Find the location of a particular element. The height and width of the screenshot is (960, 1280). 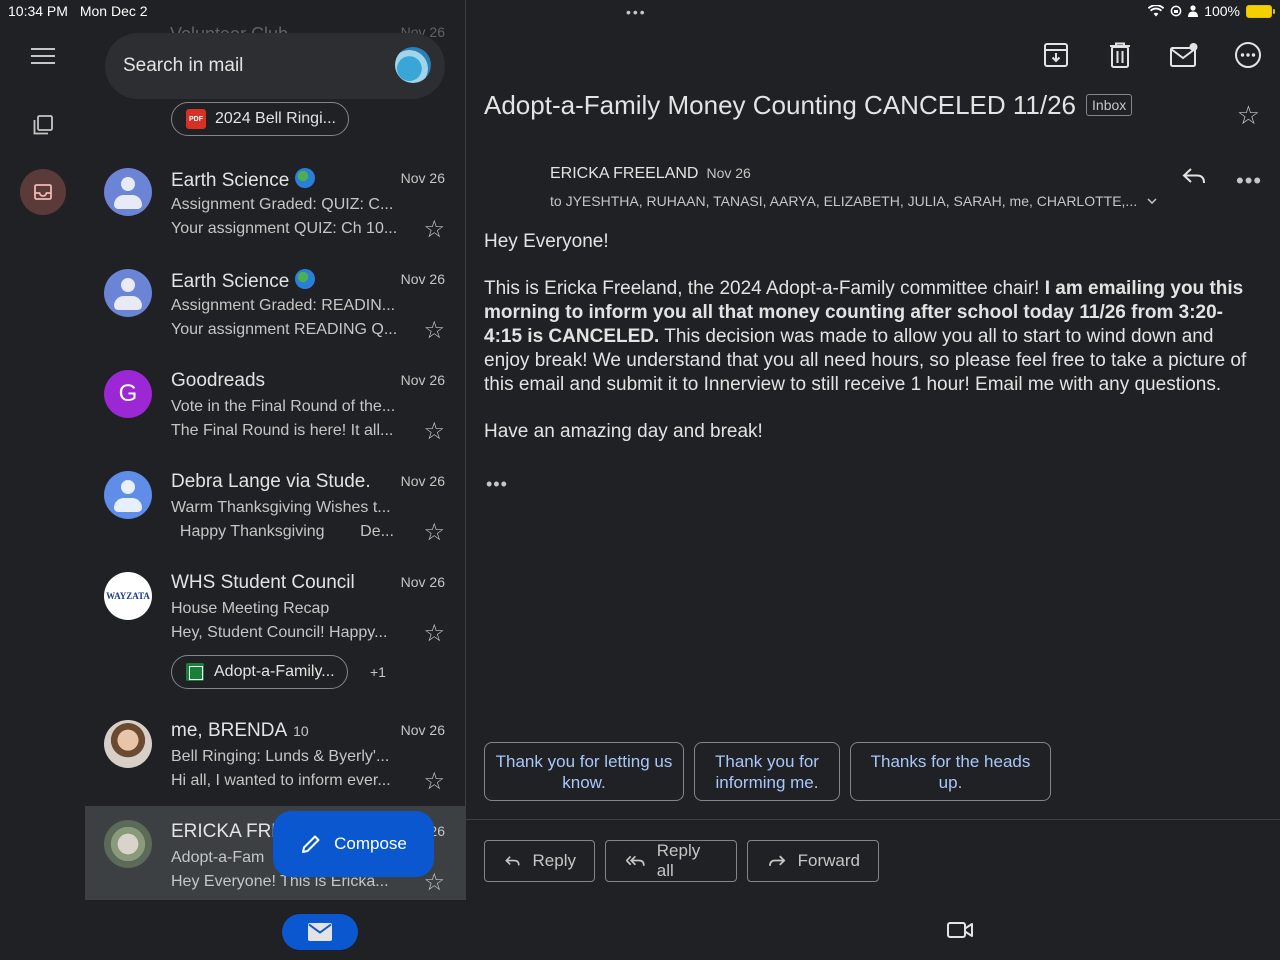

reply-all-button: Reply all is located at coordinates (671, 861).